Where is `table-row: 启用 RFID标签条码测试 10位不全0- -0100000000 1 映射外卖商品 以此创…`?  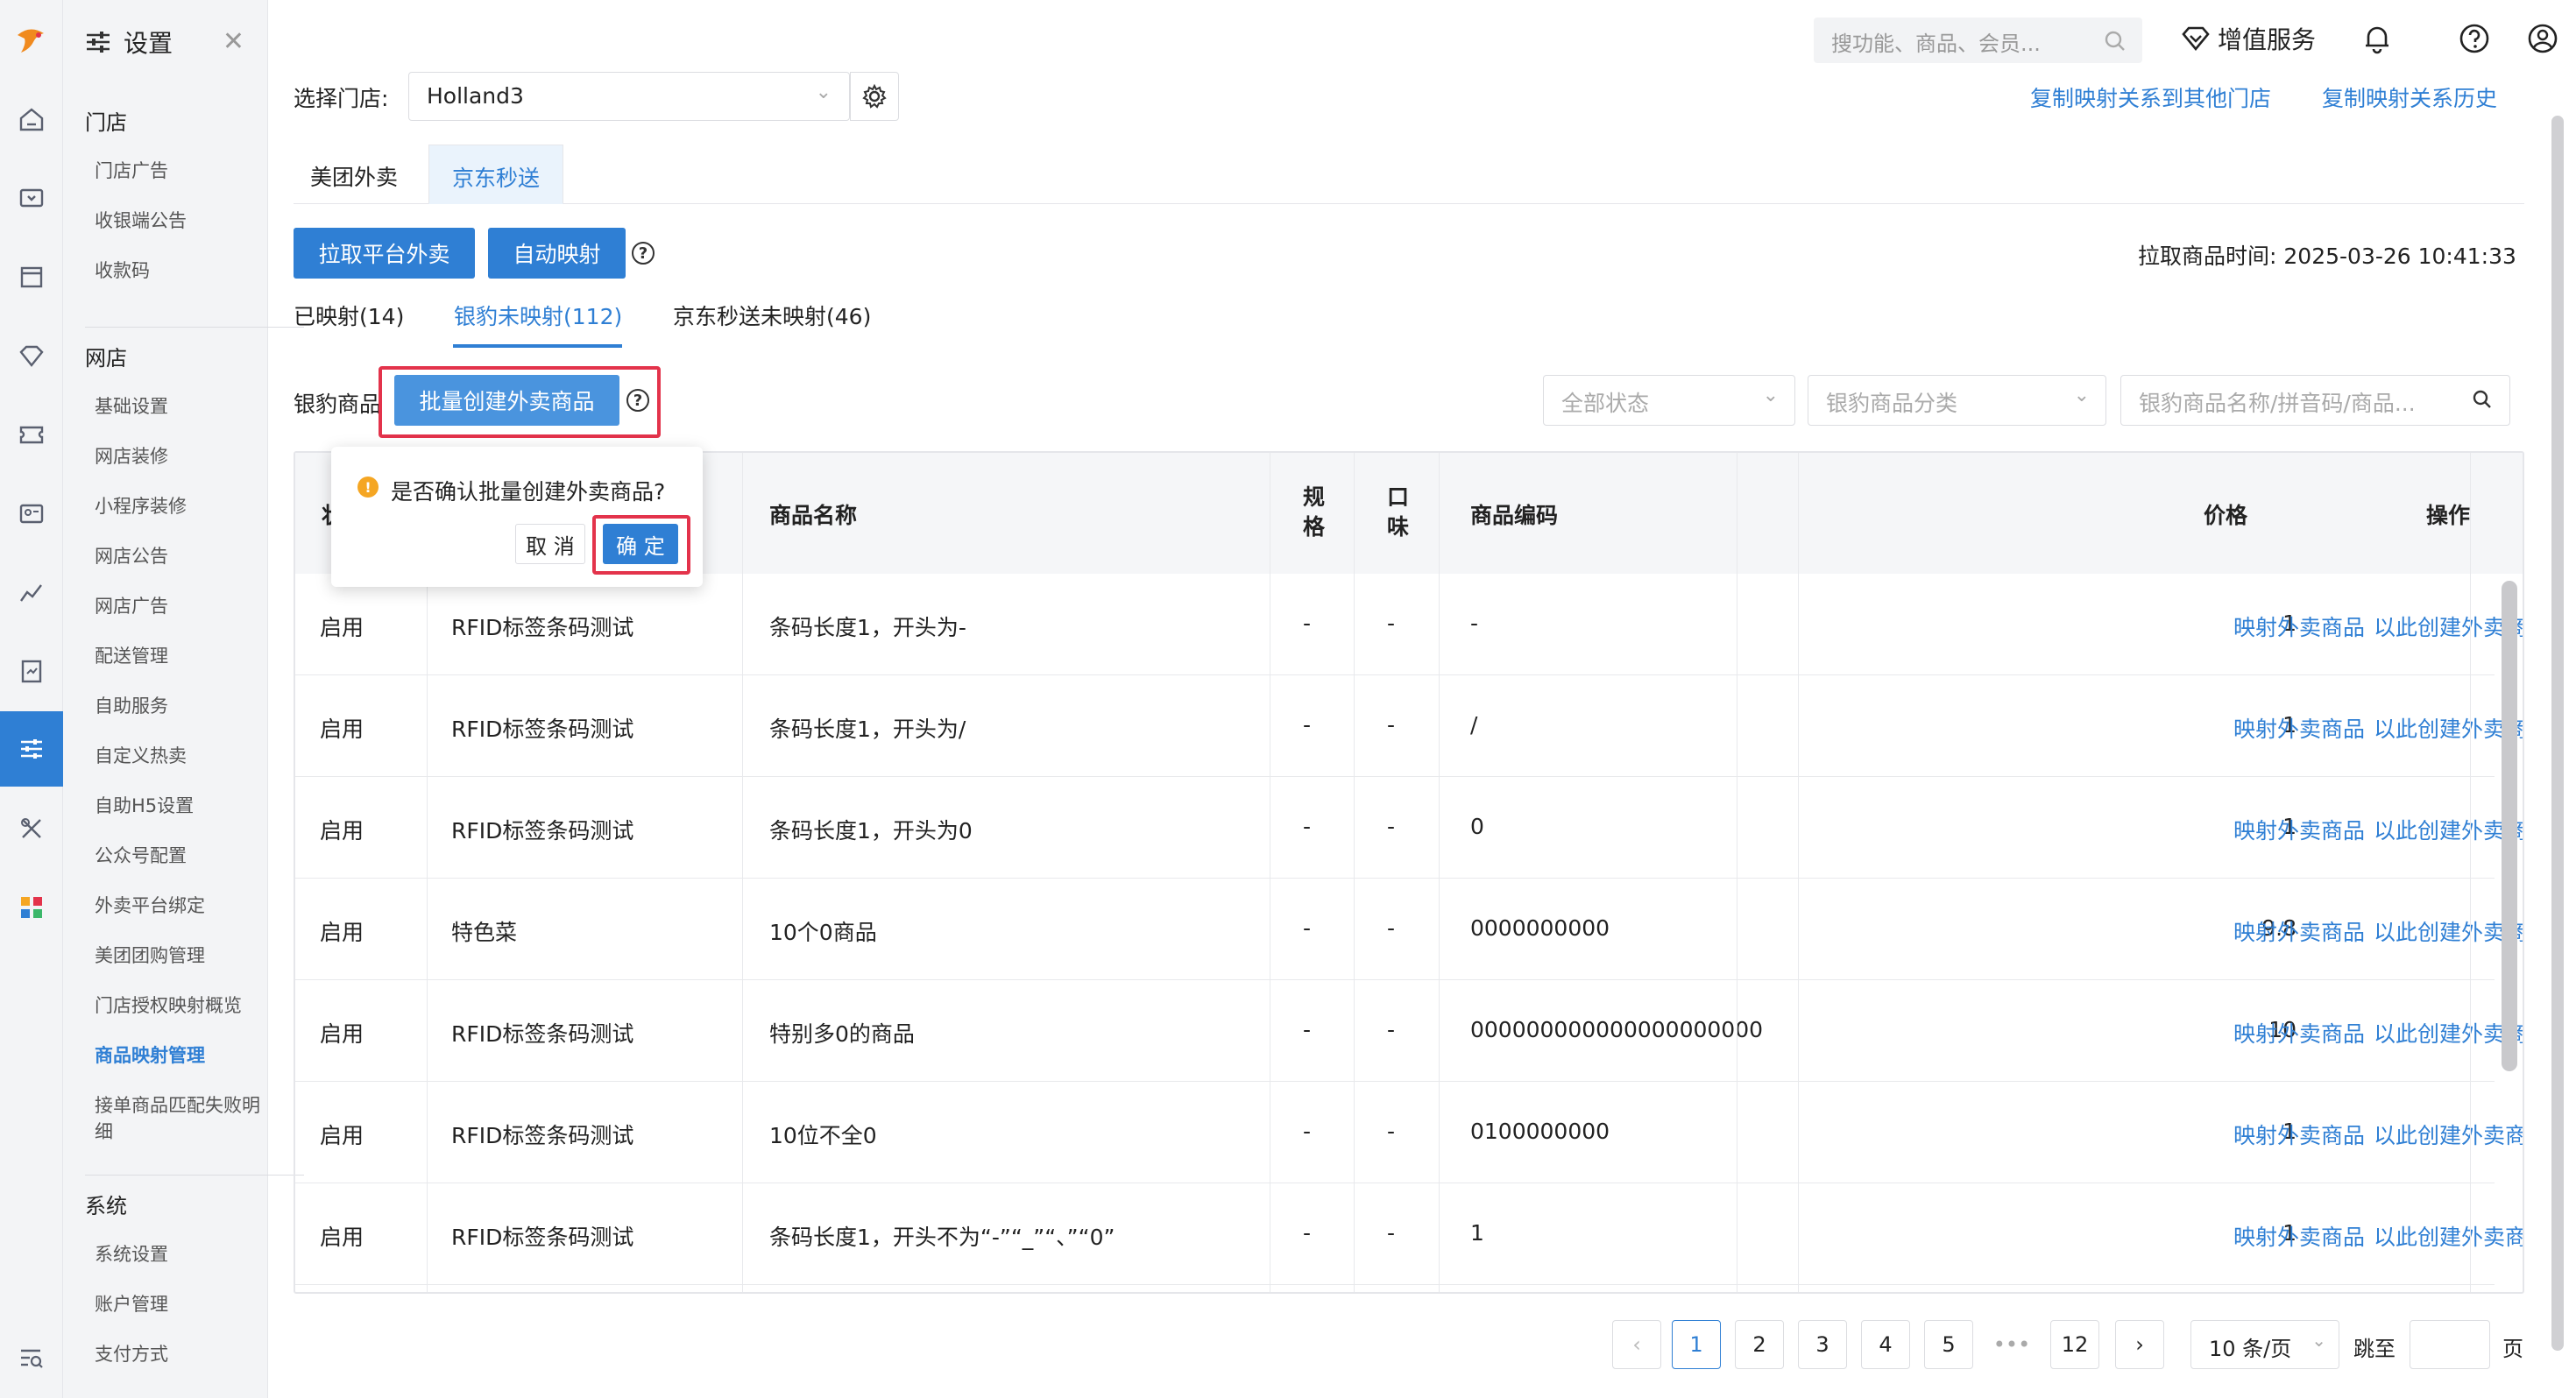 table-row: 启用 RFID标签条码测试 10位不全0- -0100000000 1 映射外卖商品 以此创… is located at coordinates (1409, 1132).